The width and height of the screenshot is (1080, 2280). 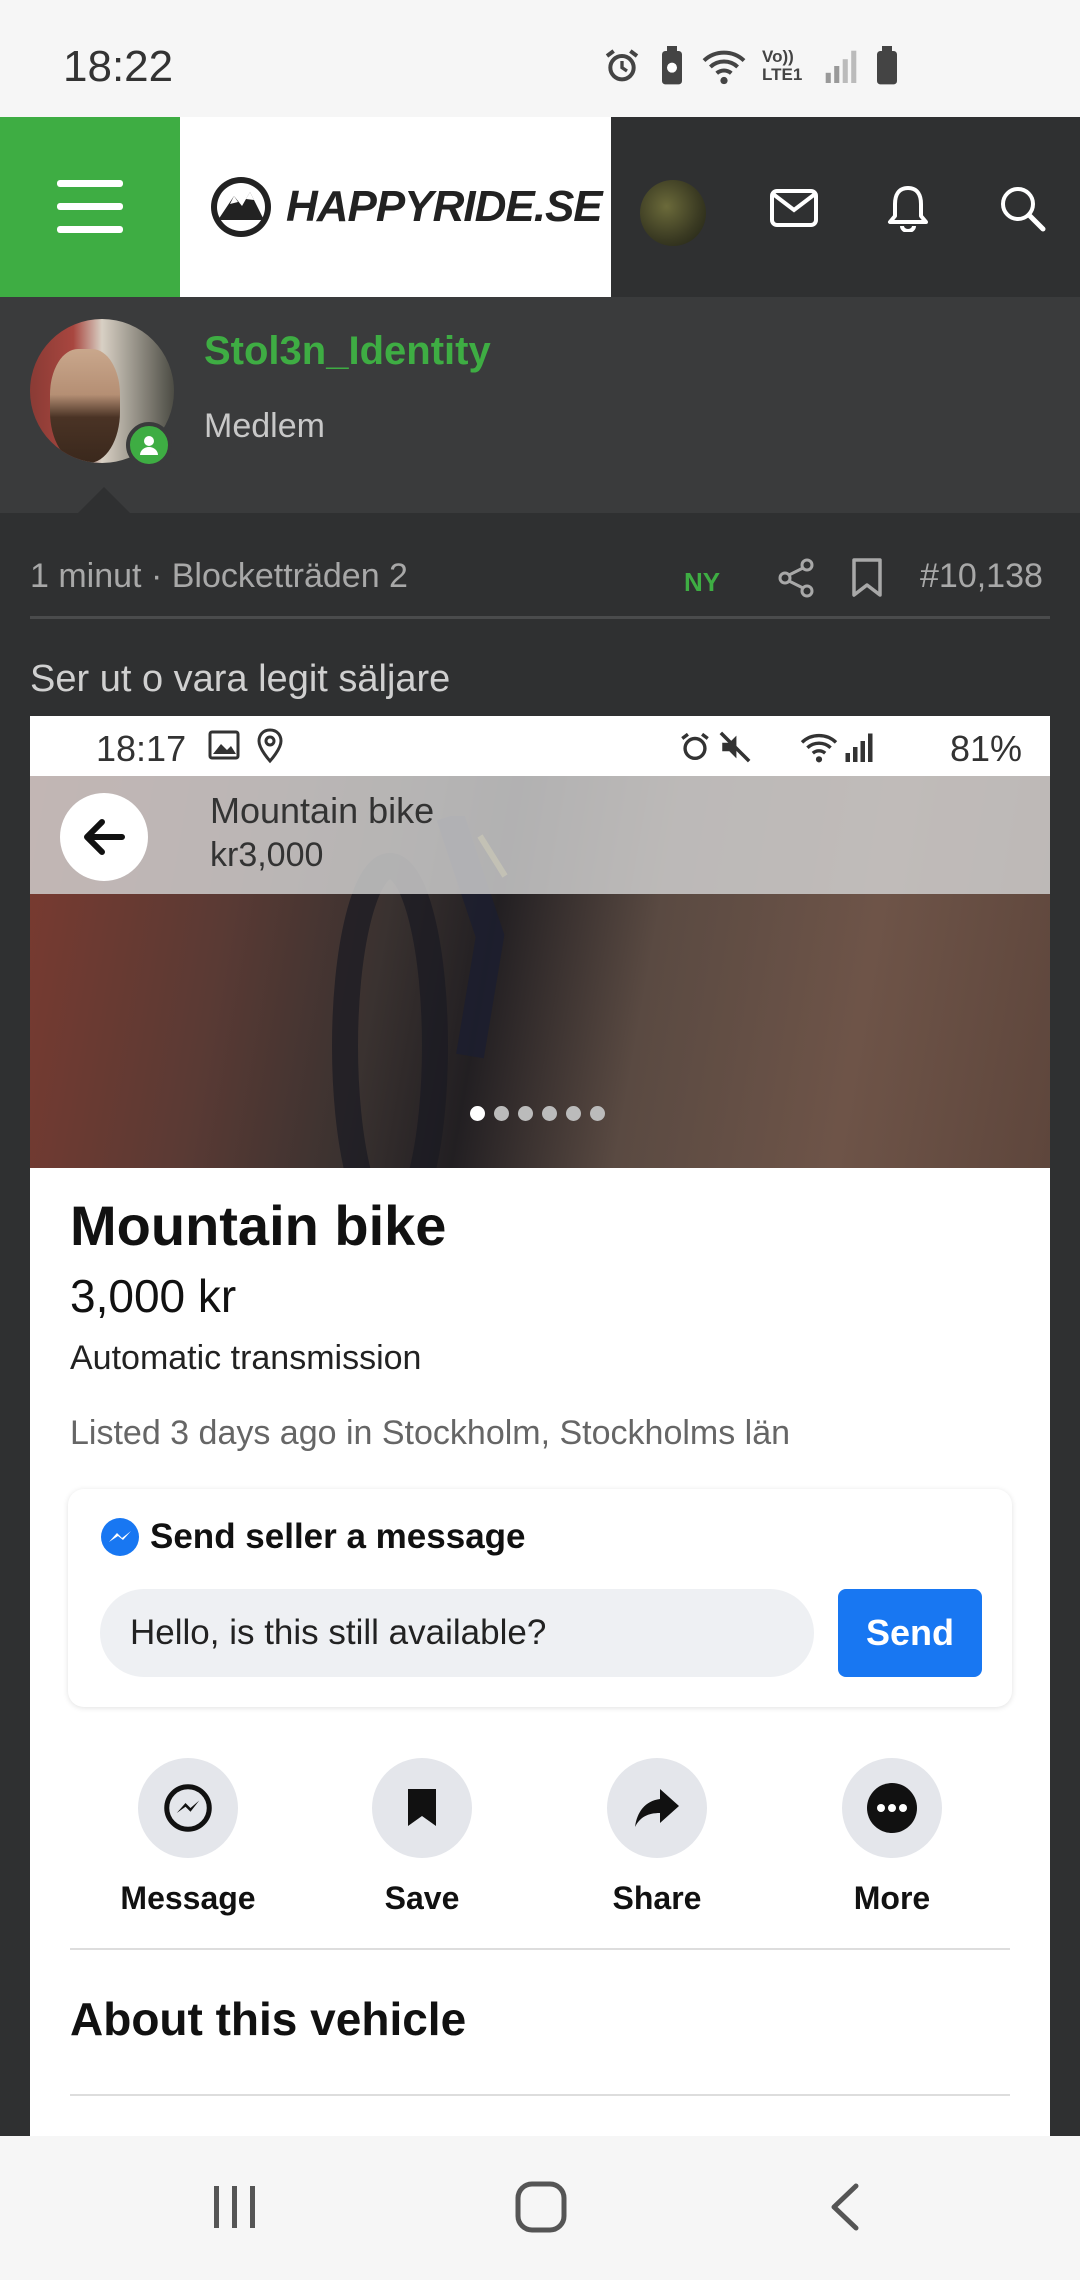 I want to click on save-action-circle, so click(x=422, y=1808).